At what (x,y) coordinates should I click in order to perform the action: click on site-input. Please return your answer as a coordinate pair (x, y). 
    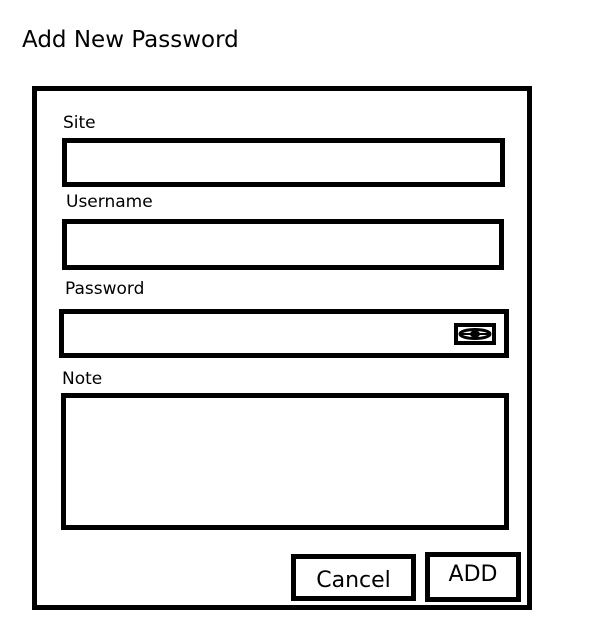
    Looking at the image, I should click on (283, 162).